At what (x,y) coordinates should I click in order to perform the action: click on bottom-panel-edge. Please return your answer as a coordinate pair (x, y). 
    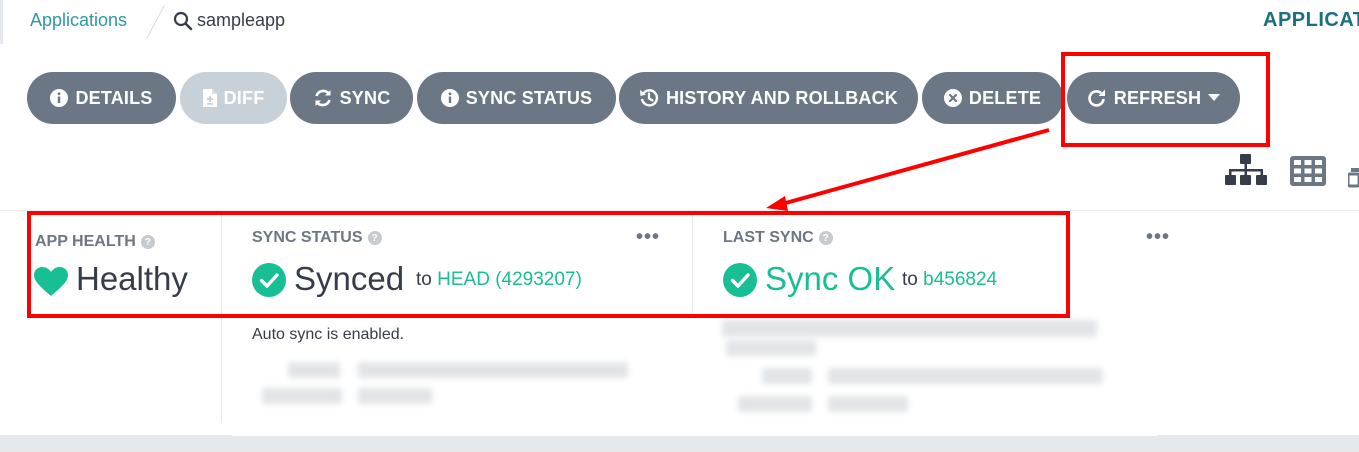
    Looking at the image, I should click on (694, 434).